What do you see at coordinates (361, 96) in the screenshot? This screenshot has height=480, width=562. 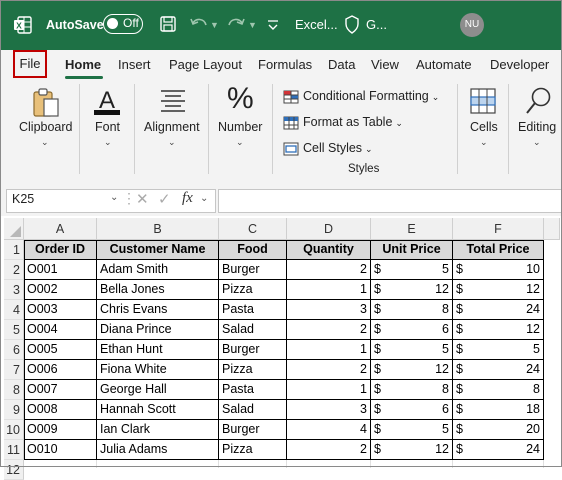 I see `conditional-formatting-button: Conditional Formatting ⌄` at bounding box center [361, 96].